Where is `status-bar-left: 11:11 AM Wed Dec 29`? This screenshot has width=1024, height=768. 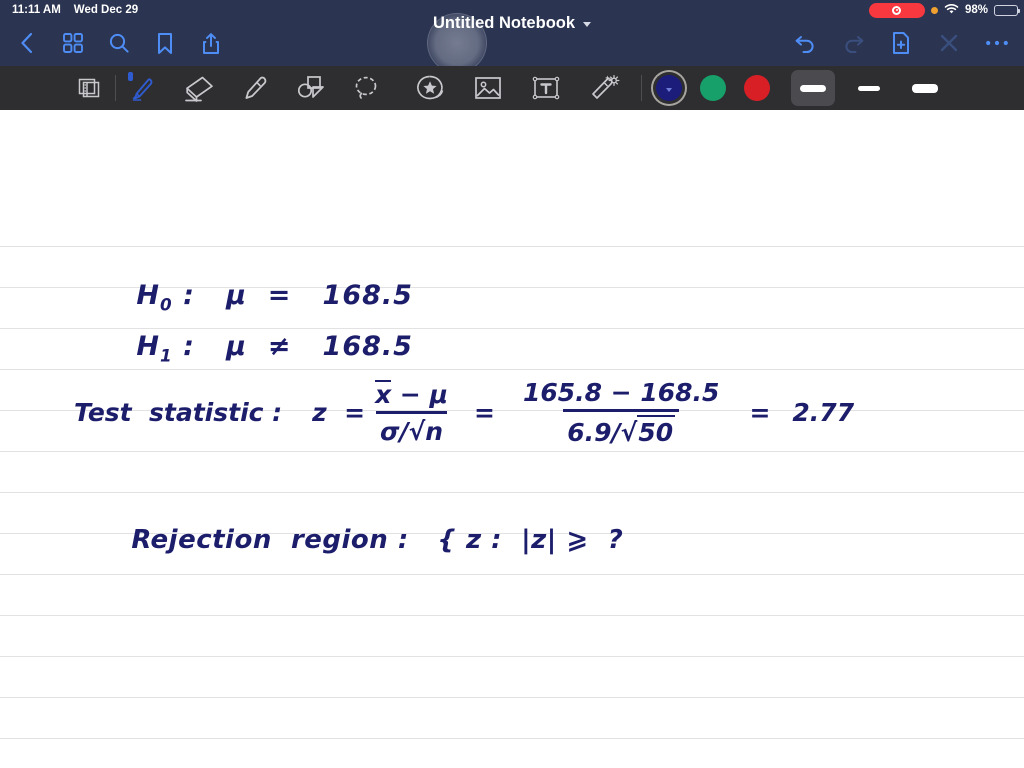
status-bar-left: 11:11 AM Wed Dec 29 is located at coordinates (75, 10).